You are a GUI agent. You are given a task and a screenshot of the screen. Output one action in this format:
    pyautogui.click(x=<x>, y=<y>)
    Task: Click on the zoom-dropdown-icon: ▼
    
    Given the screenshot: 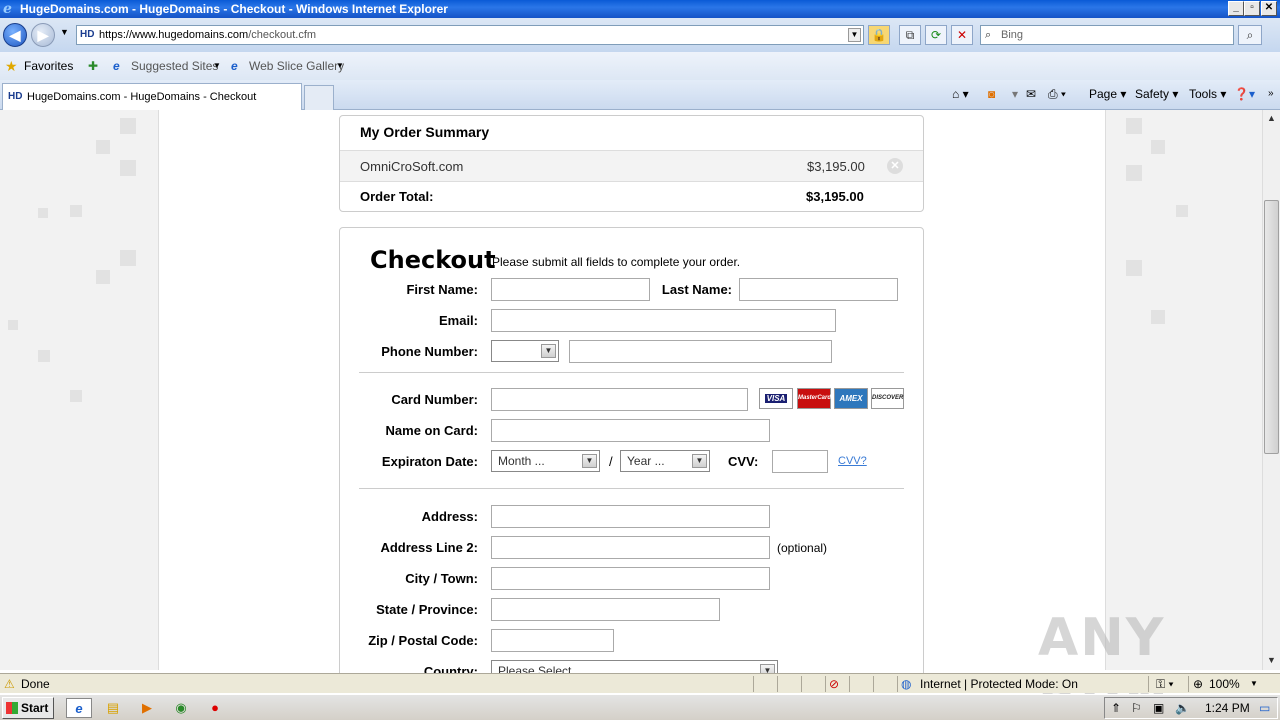 What is the action you would take?
    pyautogui.click(x=1254, y=684)
    